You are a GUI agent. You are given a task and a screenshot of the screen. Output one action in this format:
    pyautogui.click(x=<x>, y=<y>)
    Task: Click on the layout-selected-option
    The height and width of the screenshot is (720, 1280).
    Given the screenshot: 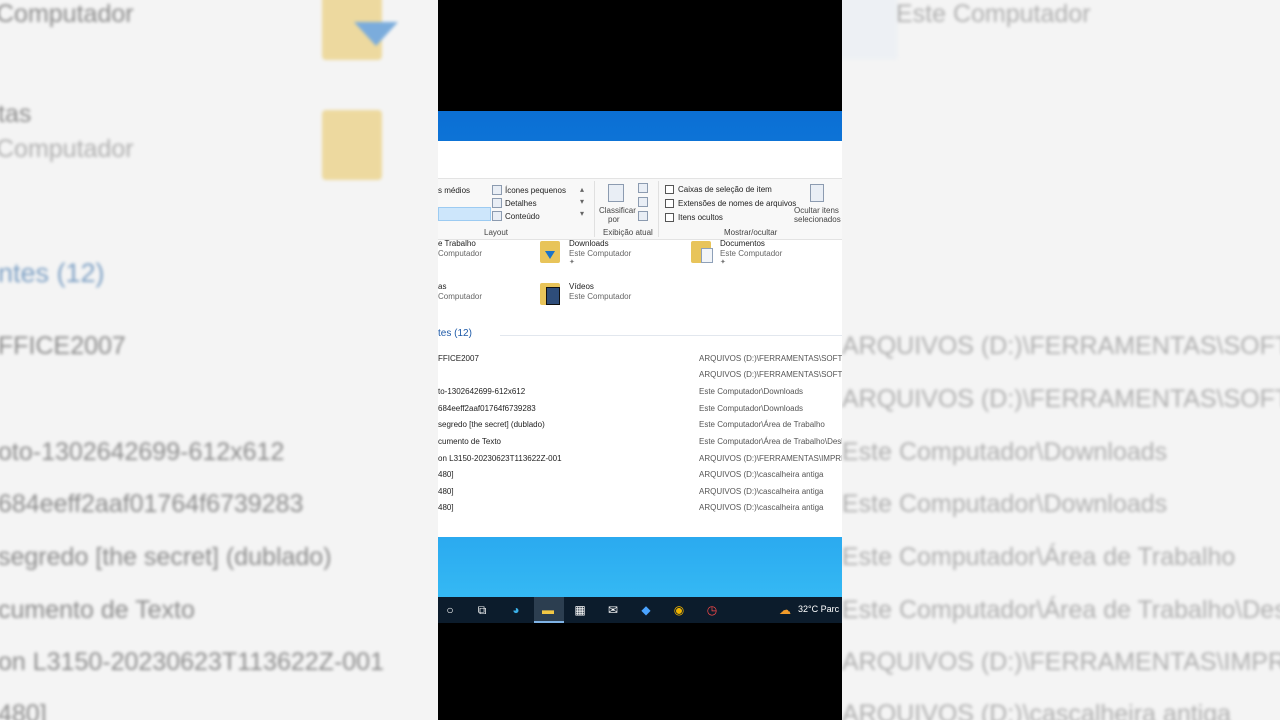 What is the action you would take?
    pyautogui.click(x=464, y=214)
    